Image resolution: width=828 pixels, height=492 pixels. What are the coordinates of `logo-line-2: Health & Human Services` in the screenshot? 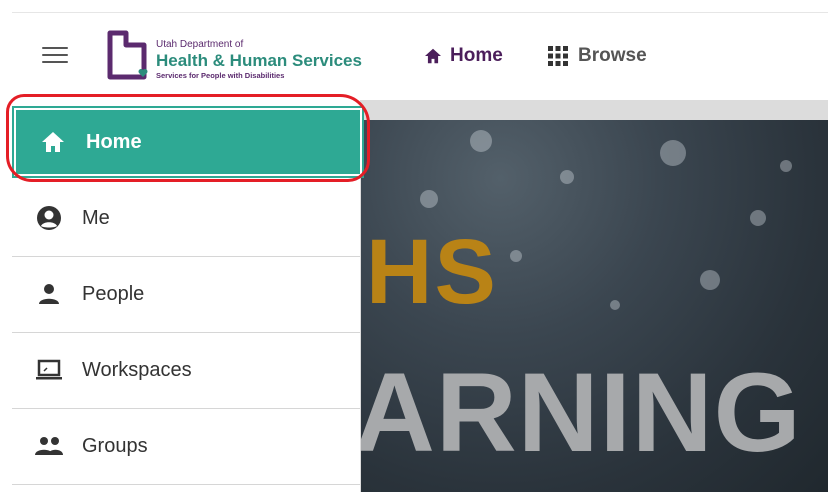 It's located at (259, 60).